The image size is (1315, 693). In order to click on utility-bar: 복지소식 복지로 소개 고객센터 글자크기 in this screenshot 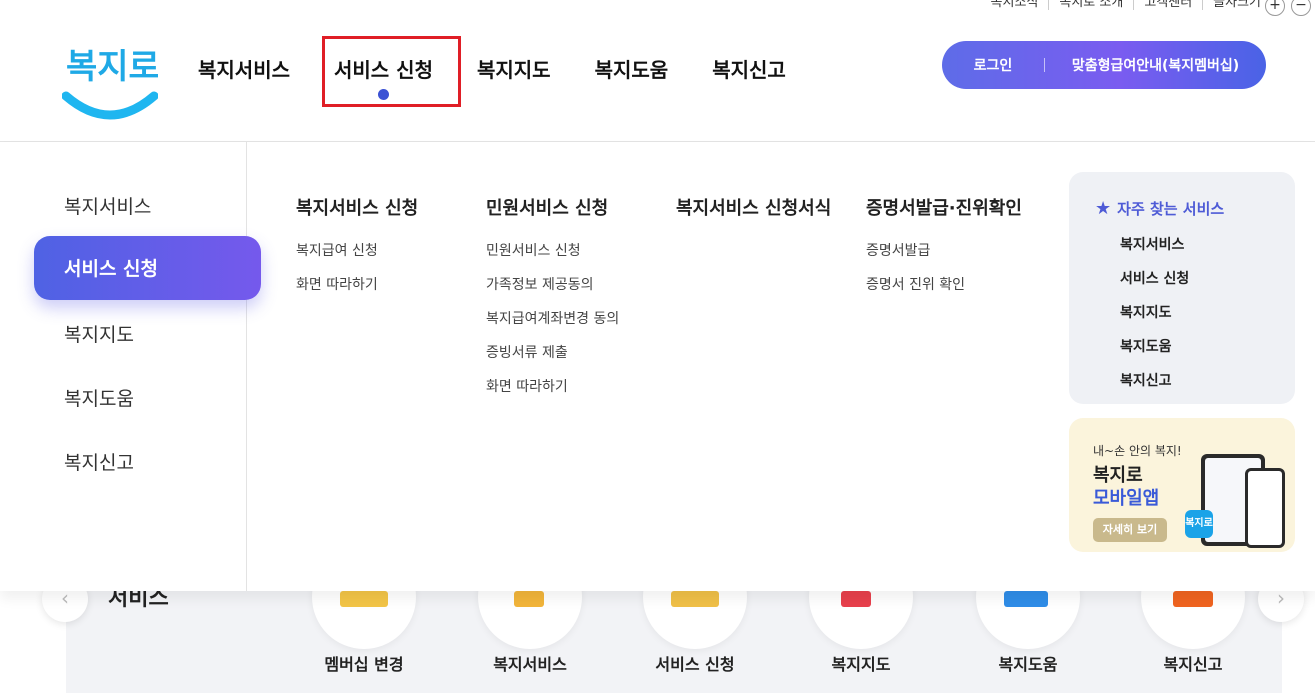, I will do `click(1126, 5)`.